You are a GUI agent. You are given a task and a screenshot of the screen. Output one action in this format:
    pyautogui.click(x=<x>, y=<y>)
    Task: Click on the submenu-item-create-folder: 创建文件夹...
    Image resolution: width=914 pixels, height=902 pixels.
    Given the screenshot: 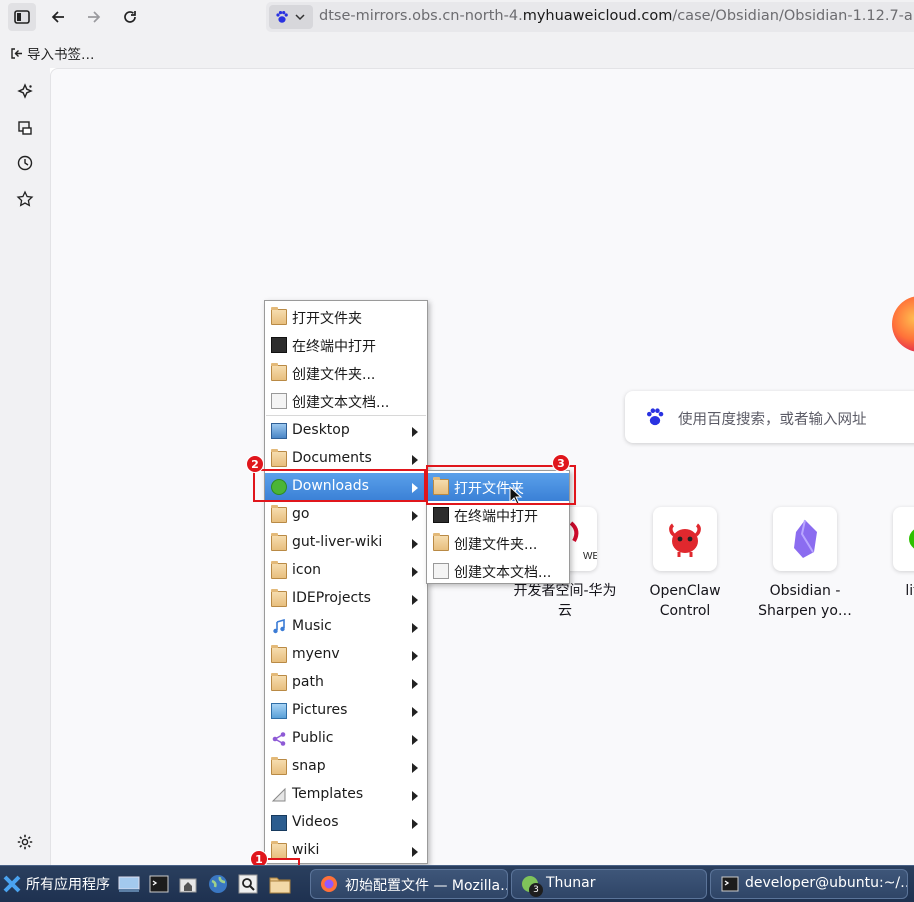 What is the action you would take?
    pyautogui.click(x=498, y=543)
    